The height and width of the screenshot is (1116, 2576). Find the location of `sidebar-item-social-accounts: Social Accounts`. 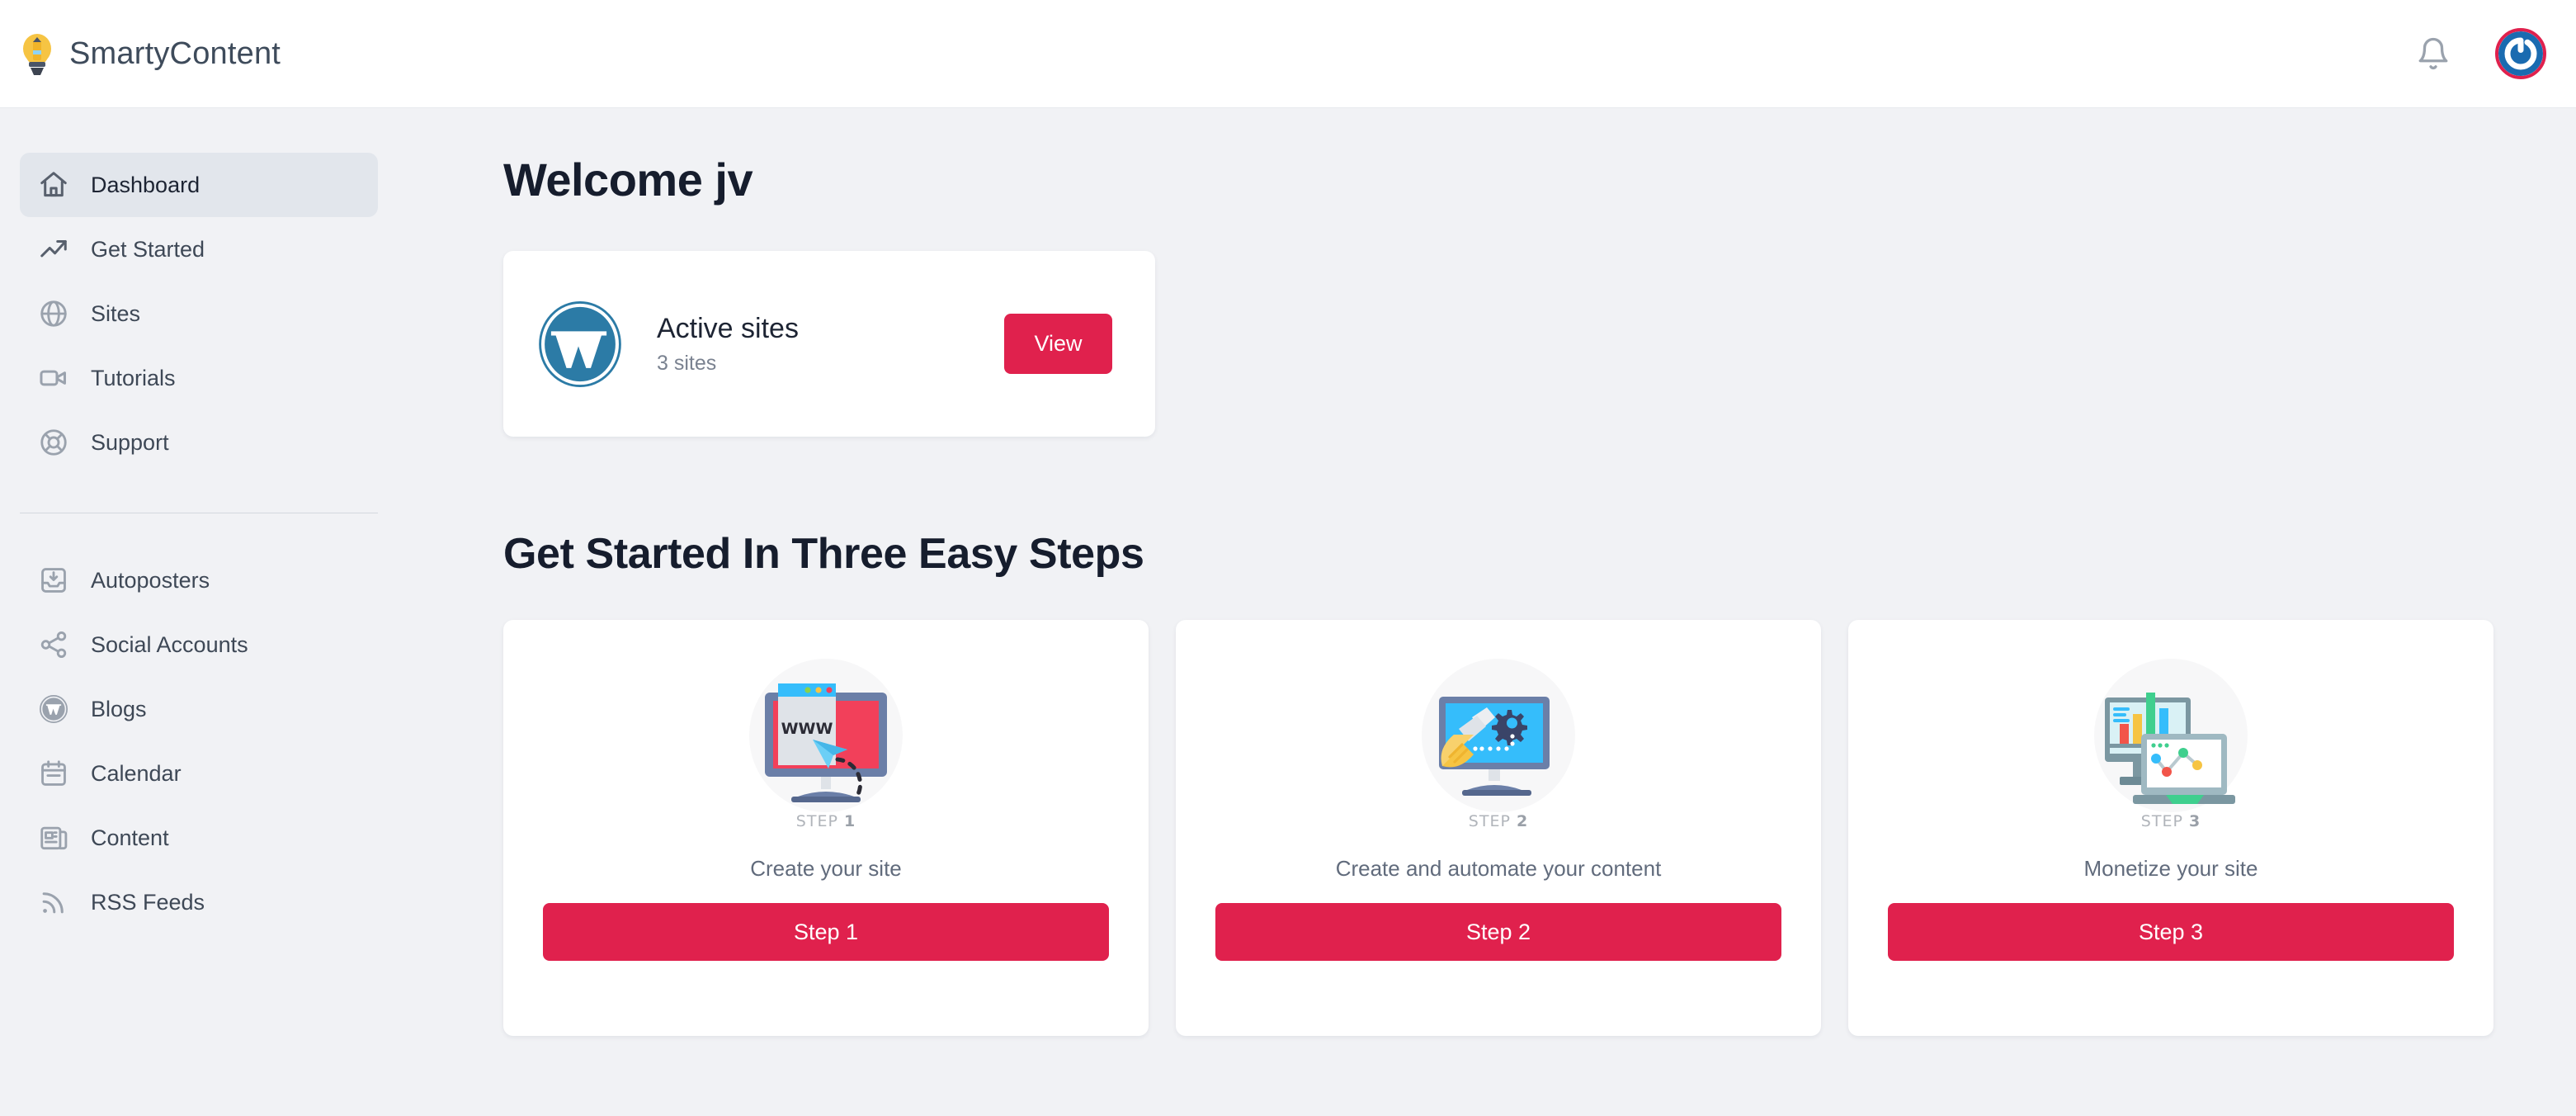

sidebar-item-social-accounts: Social Accounts is located at coordinates (199, 645).